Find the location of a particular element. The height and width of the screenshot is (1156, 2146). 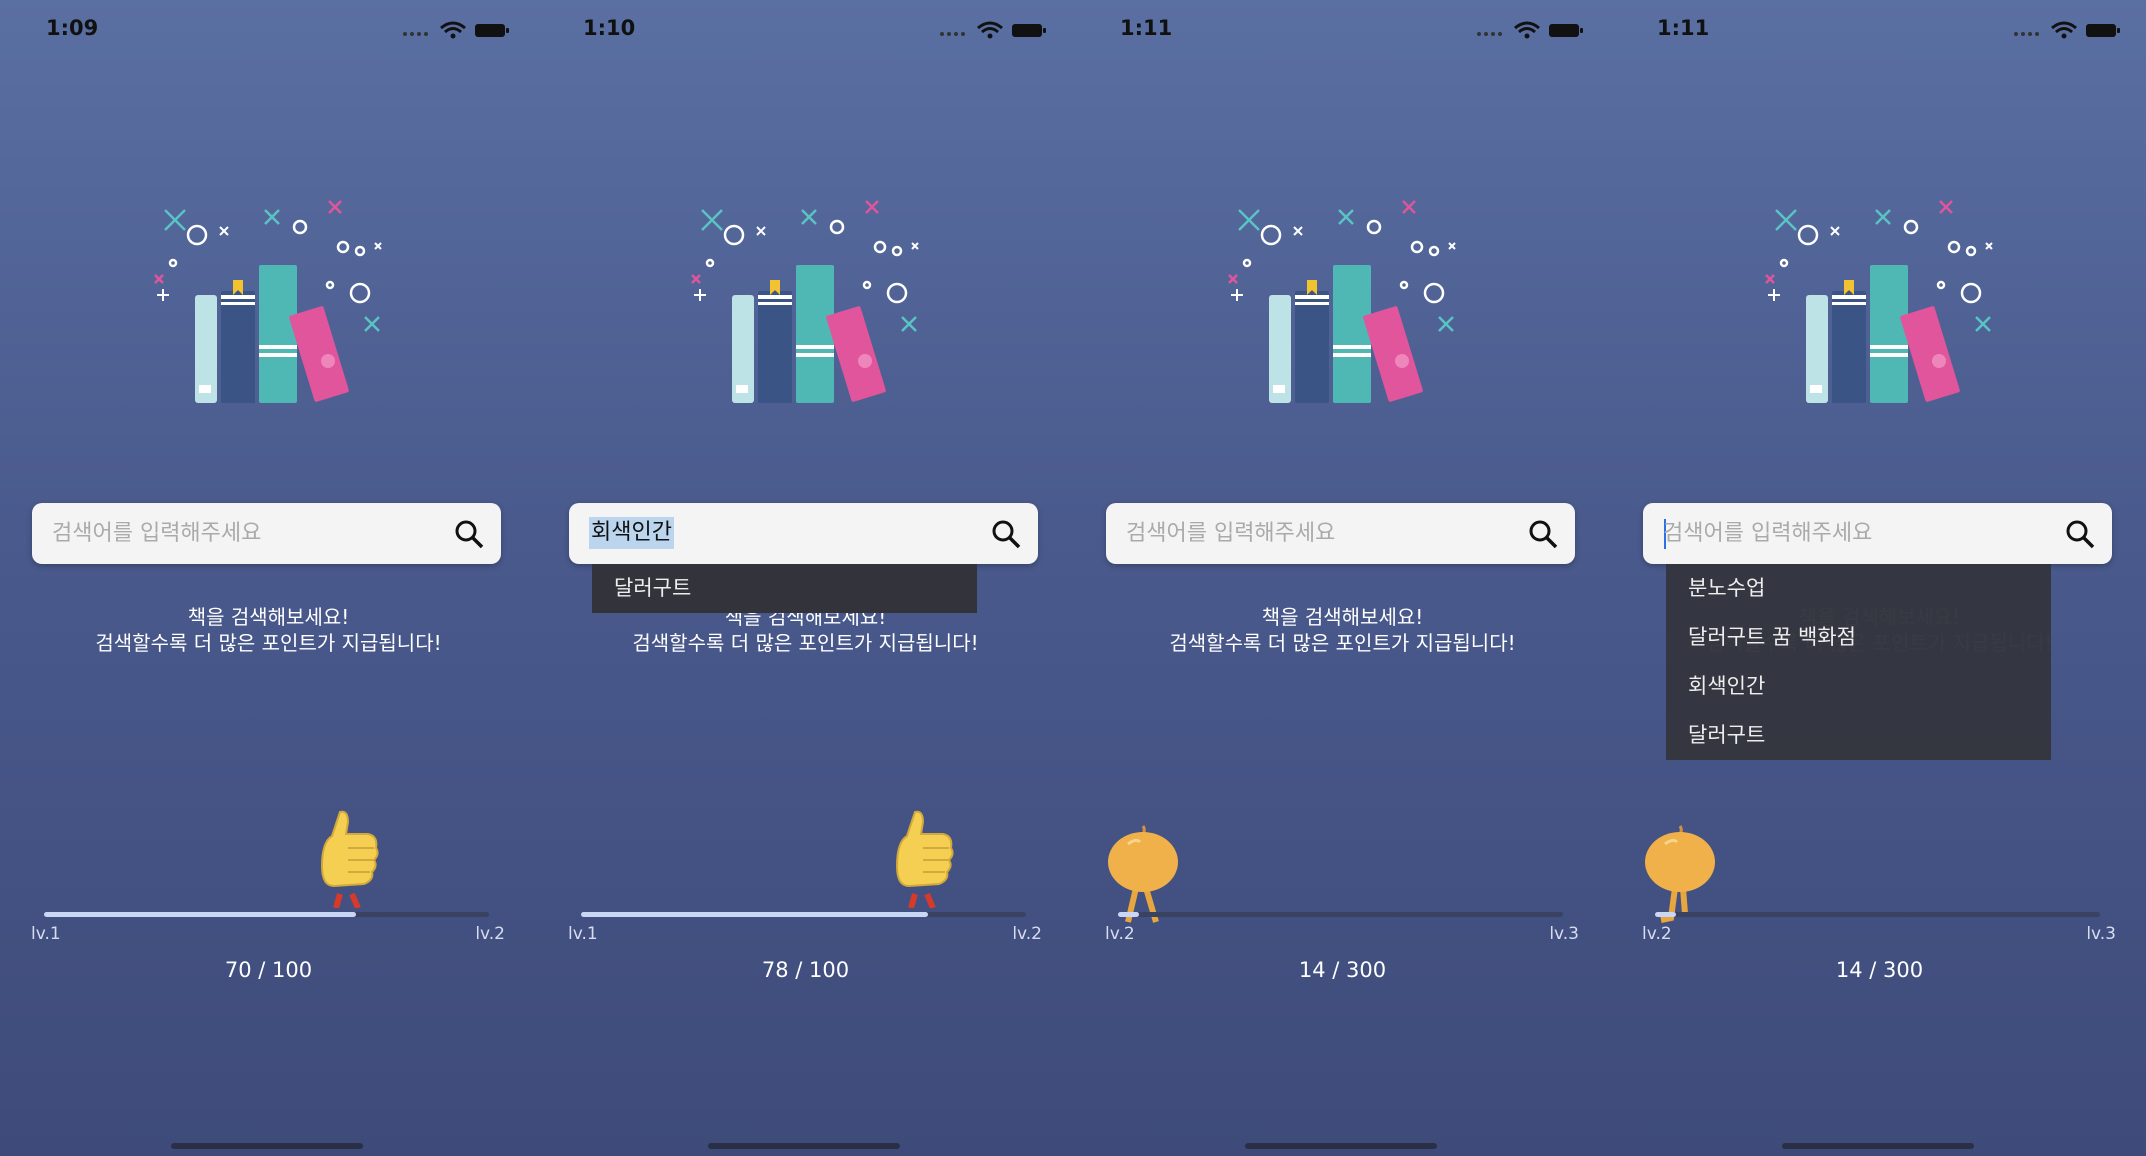

autocomplete-dropdown: 달러구트 is located at coordinates (784, 588).